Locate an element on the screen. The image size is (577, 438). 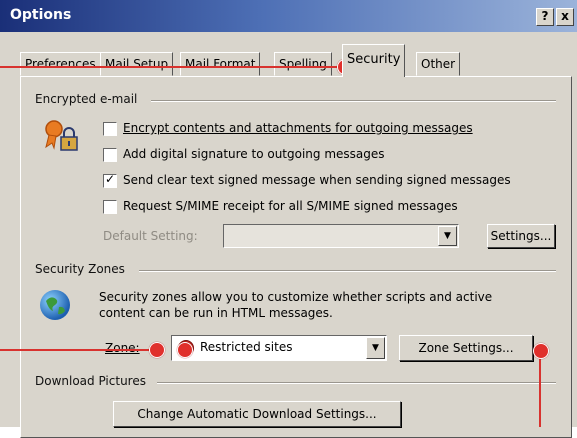
tab-security: Security is located at coordinates (374, 60).